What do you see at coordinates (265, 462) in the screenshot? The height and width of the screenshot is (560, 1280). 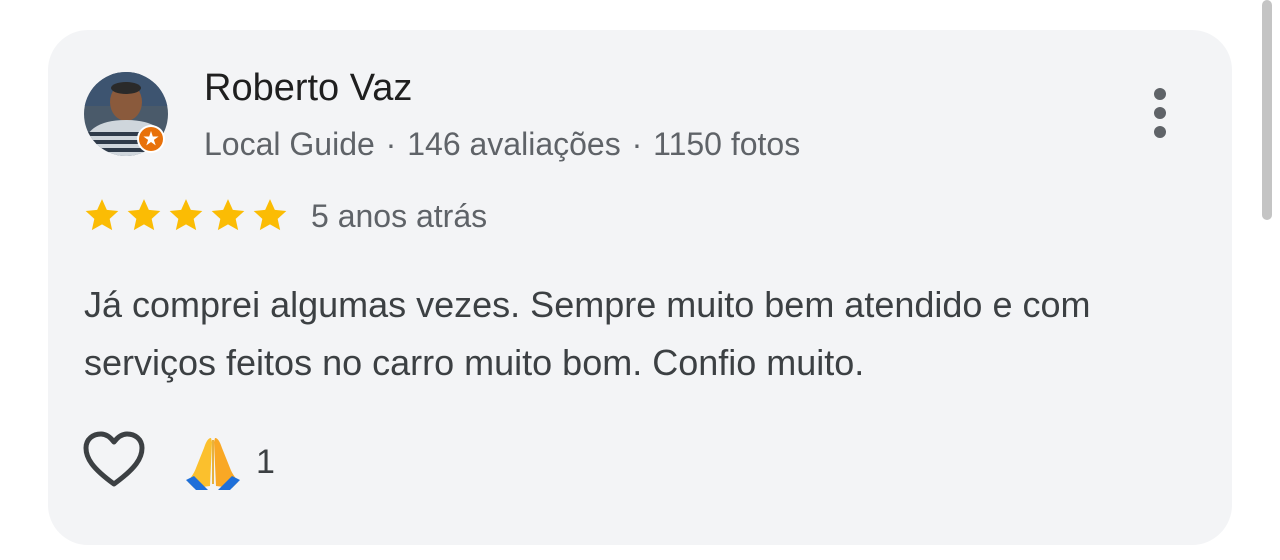 I see `reaction-count: 1` at bounding box center [265, 462].